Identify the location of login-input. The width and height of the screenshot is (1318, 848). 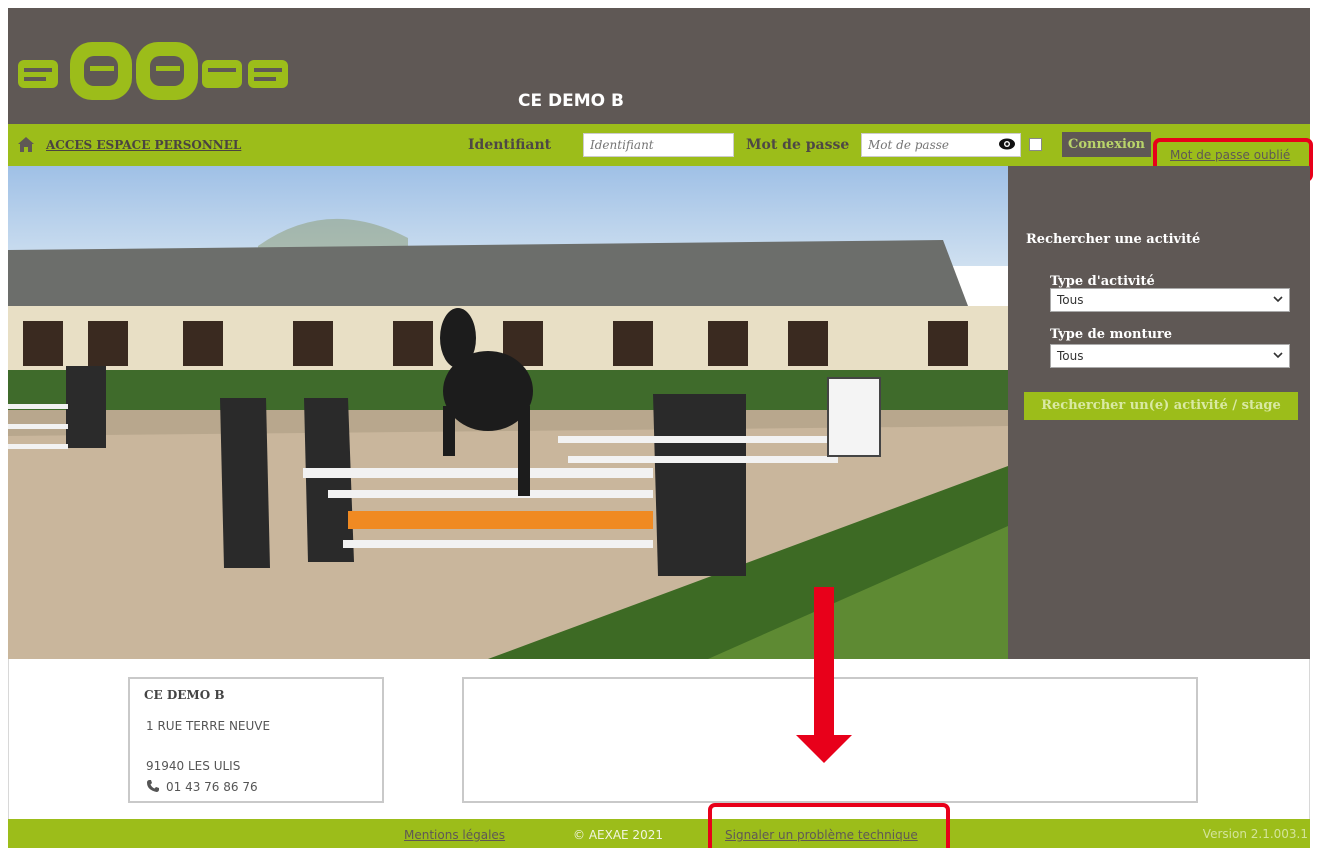
(658, 145).